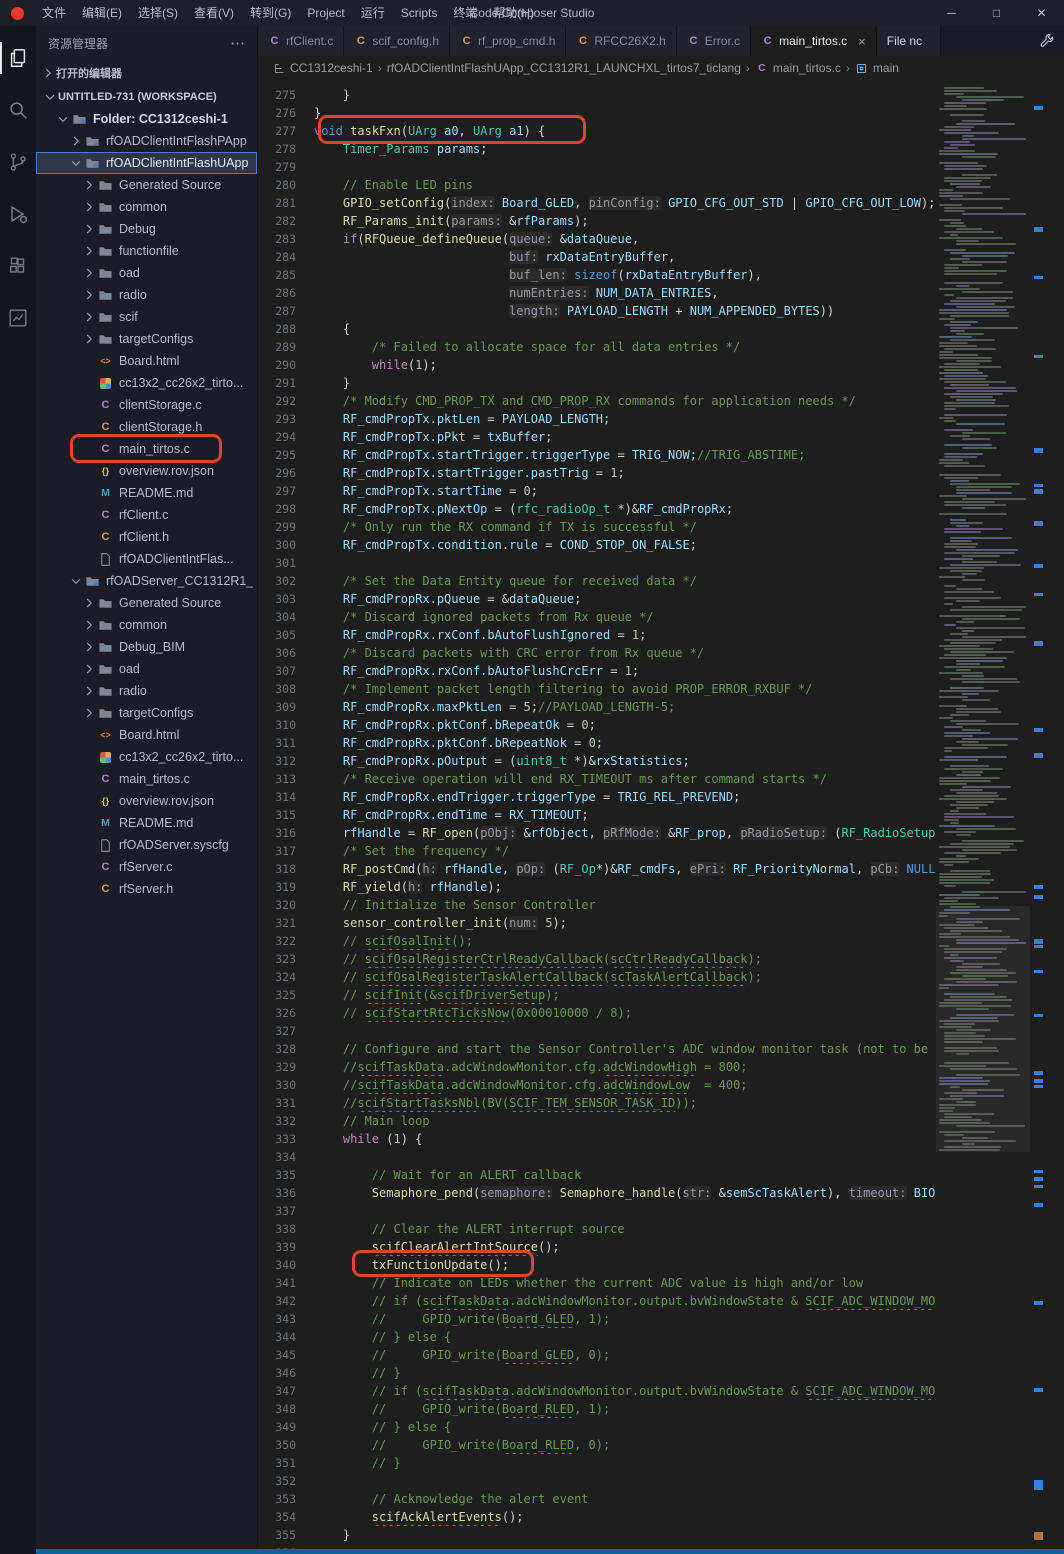 This screenshot has height=1554, width=1064. I want to click on menu-item: Project, so click(325, 13).